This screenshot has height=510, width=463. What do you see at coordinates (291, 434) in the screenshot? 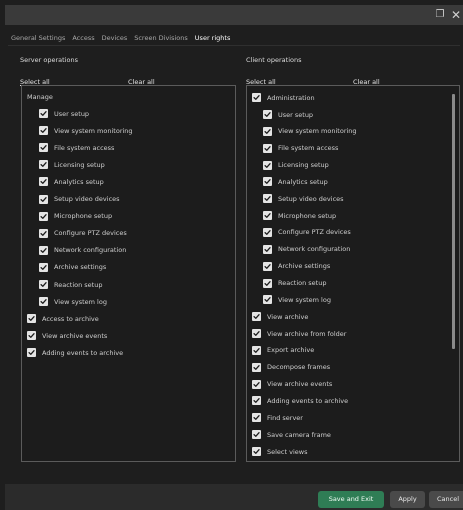
I see `client-permission-item: Save camera frame` at bounding box center [291, 434].